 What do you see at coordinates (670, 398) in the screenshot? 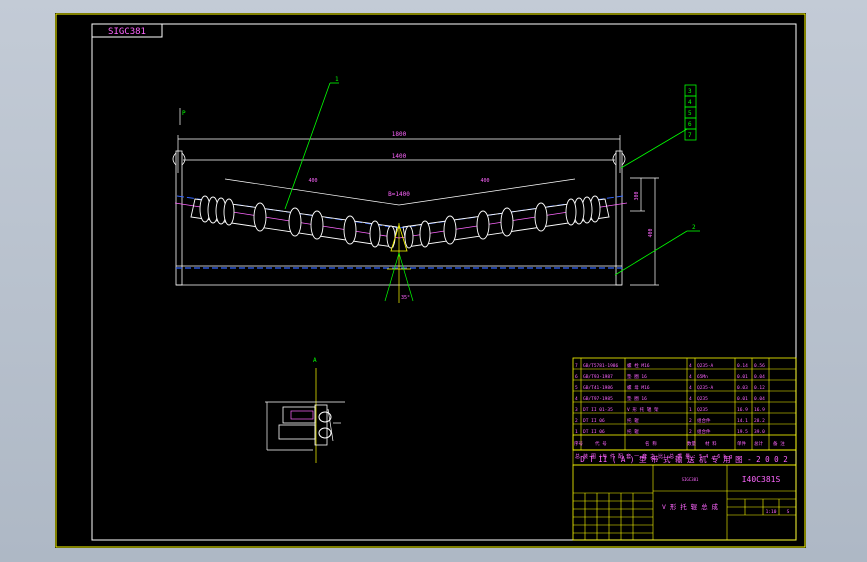
I see `parts-row: 4 GB/T97-1985 垫 圈 16 4 Q235 0.01 0.04` at bounding box center [670, 398].